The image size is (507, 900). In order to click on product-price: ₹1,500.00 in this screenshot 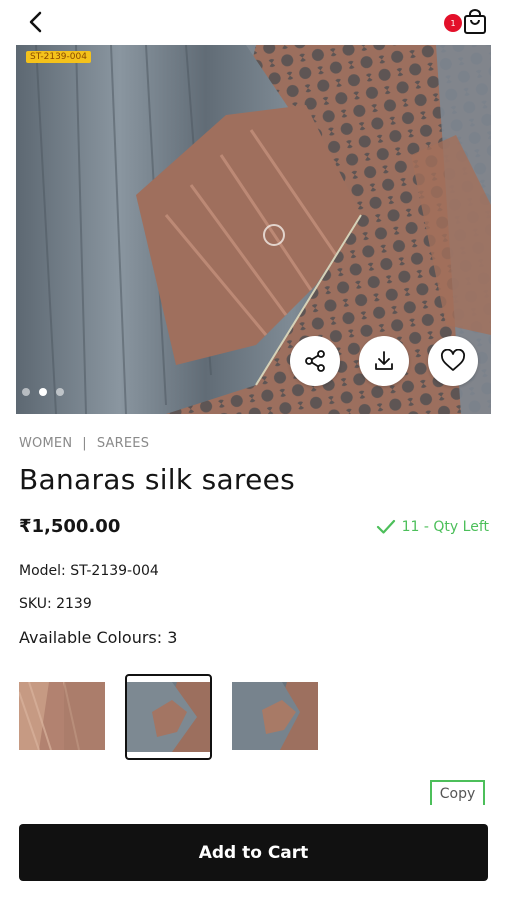, I will do `click(70, 526)`.